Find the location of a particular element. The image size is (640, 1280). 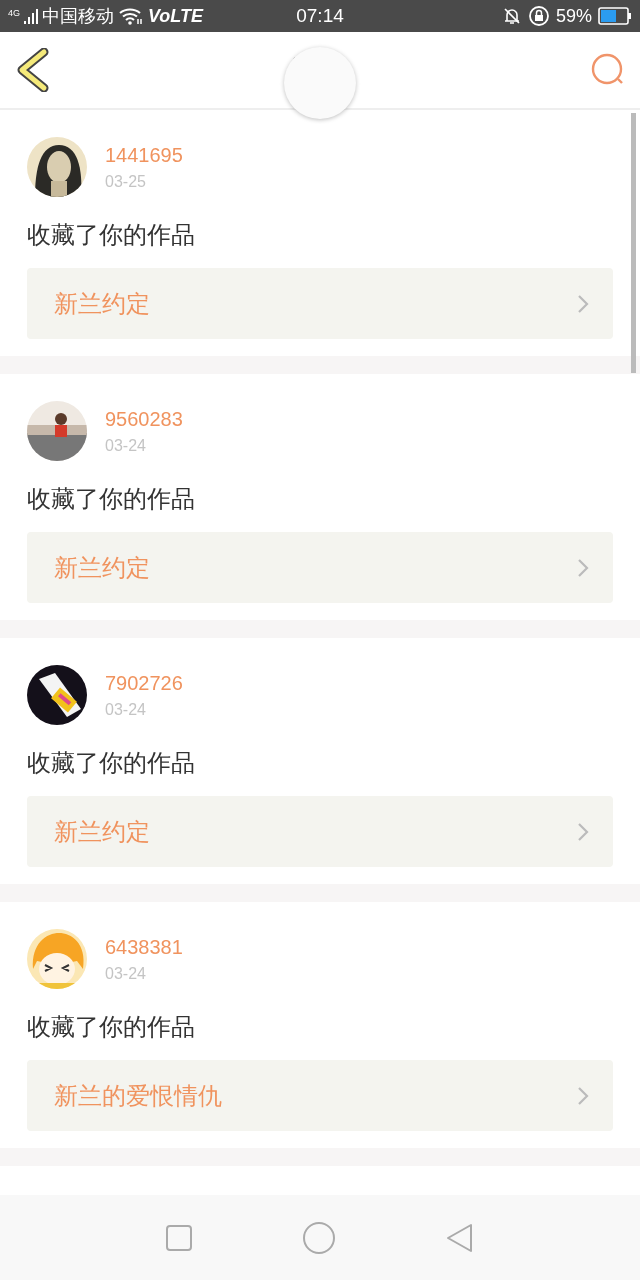

battery-icon is located at coordinates (615, 16).